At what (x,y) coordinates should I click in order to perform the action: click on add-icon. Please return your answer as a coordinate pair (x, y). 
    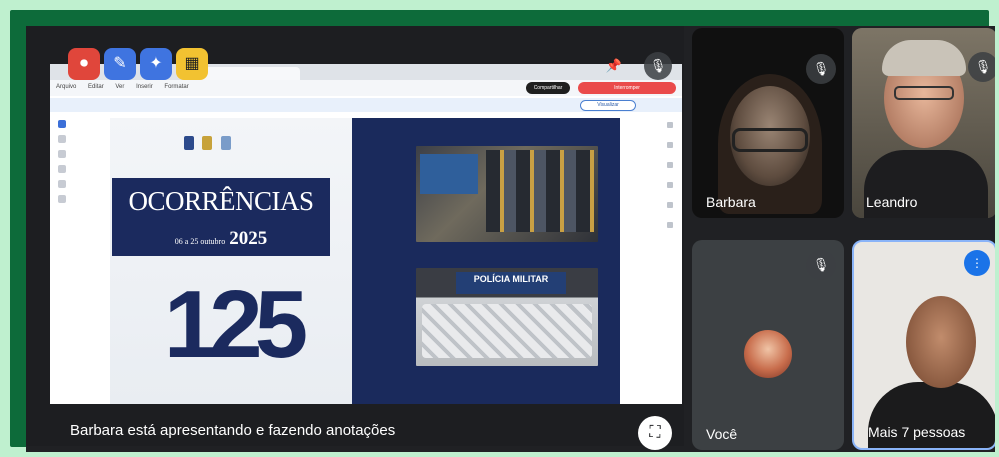
    Looking at the image, I should click on (670, 225).